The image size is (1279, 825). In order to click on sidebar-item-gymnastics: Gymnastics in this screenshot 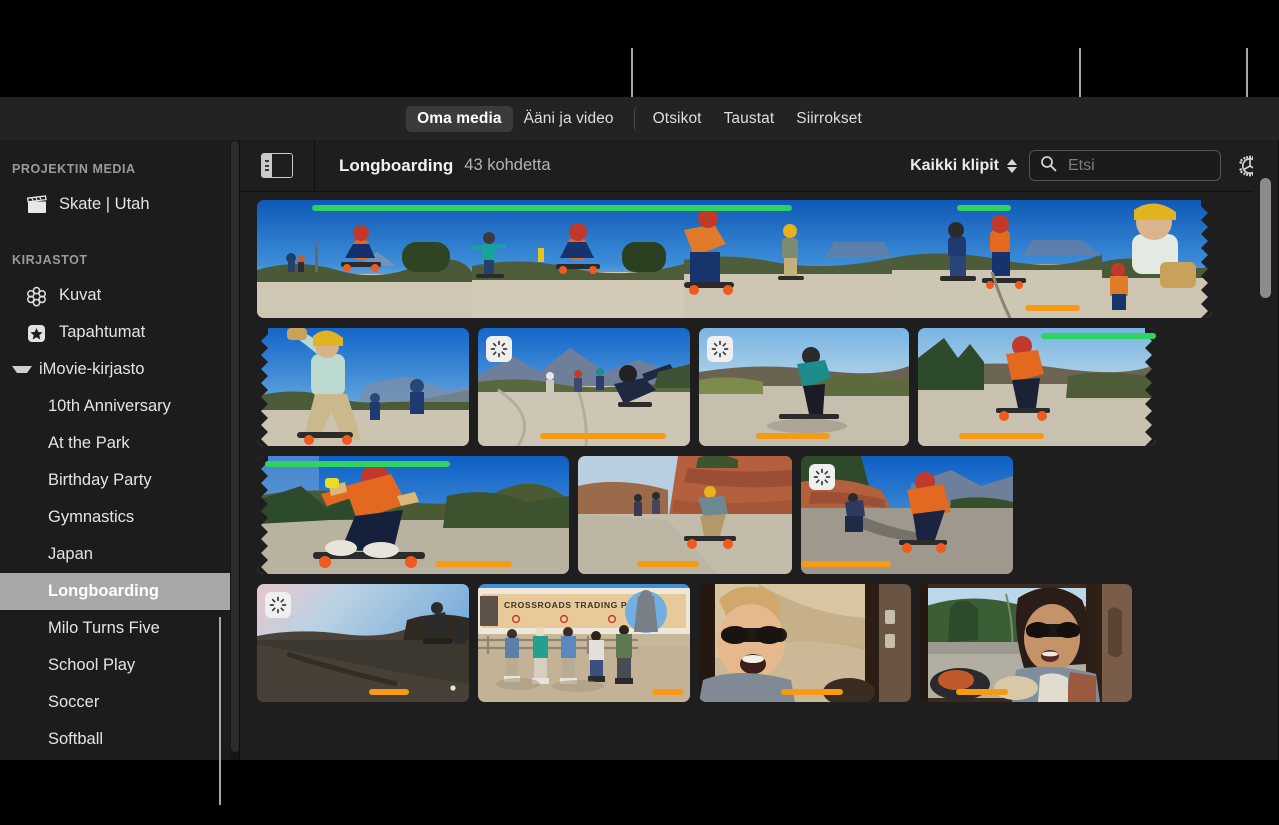, I will do `click(120, 517)`.